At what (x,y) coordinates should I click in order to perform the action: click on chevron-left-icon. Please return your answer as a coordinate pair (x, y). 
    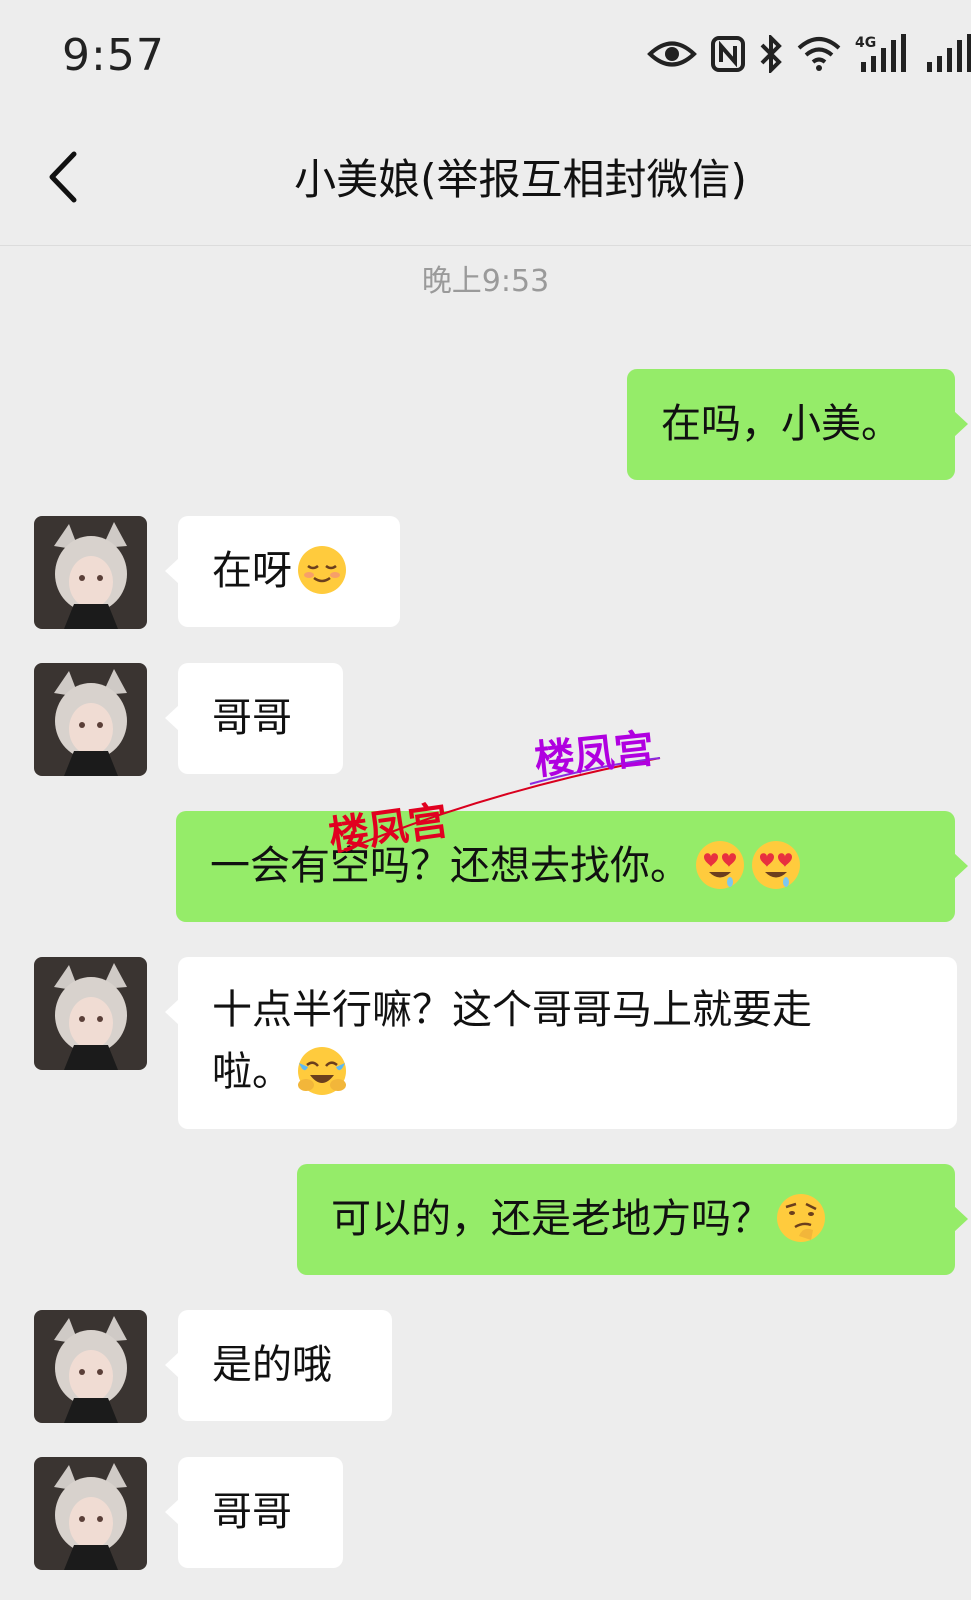
    Looking at the image, I should click on (63, 177).